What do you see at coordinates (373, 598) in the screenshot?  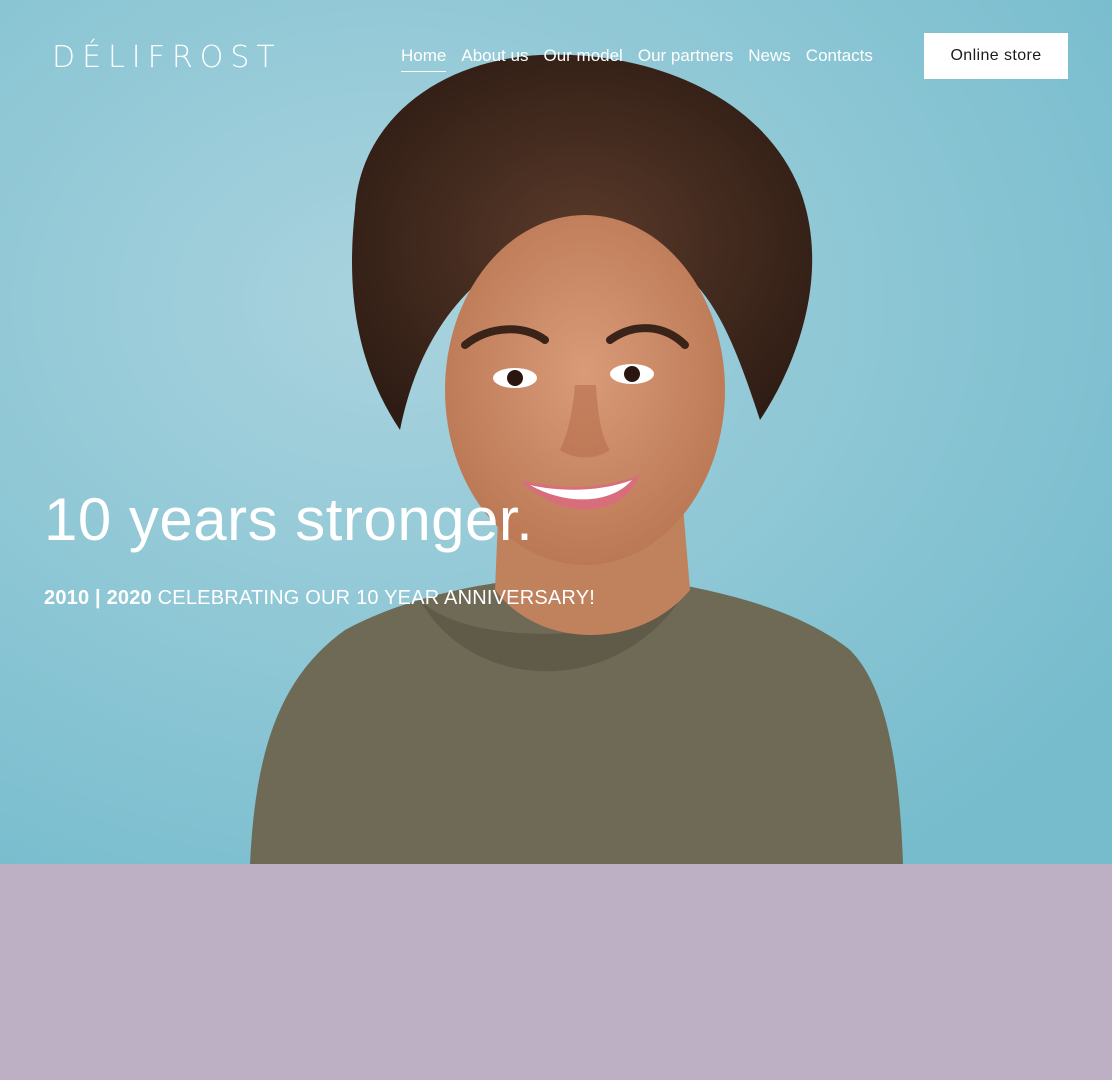 I see `hero-caption: CELEBRATING OUR 10 YEAR ANNIVERSARY!` at bounding box center [373, 598].